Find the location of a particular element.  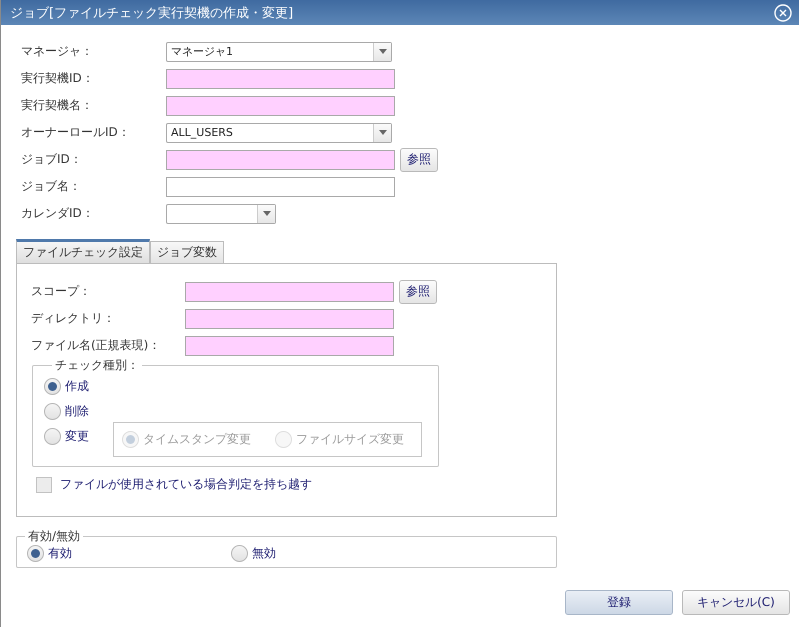

group-legend: チェック種別： is located at coordinates (97, 365).